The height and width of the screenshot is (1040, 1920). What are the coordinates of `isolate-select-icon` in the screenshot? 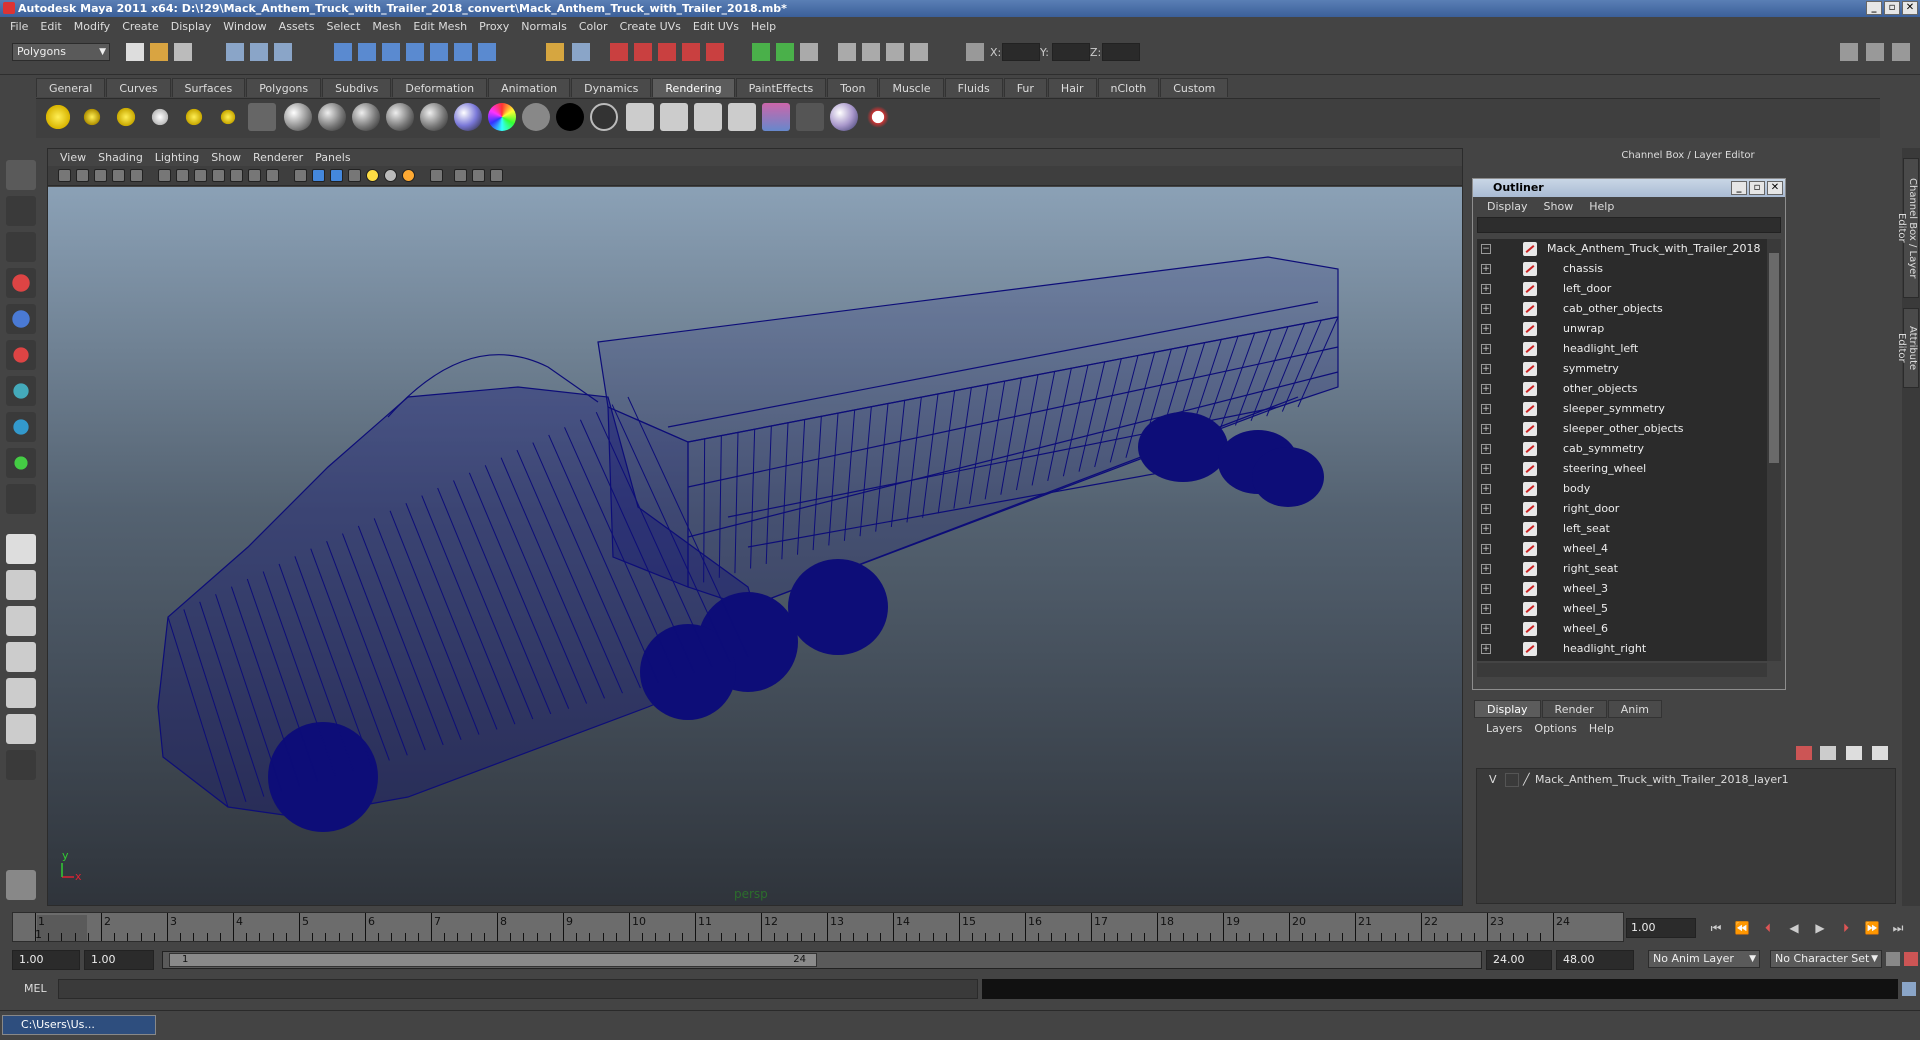 It's located at (436, 175).